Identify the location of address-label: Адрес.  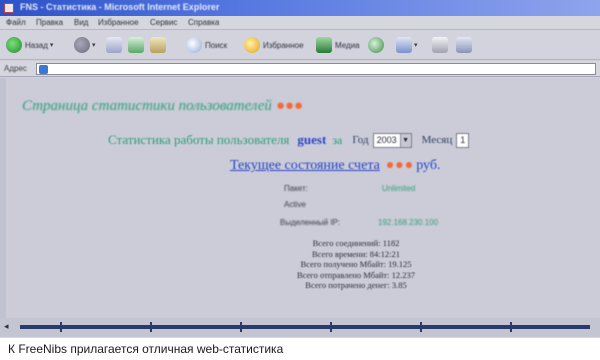
(15, 68).